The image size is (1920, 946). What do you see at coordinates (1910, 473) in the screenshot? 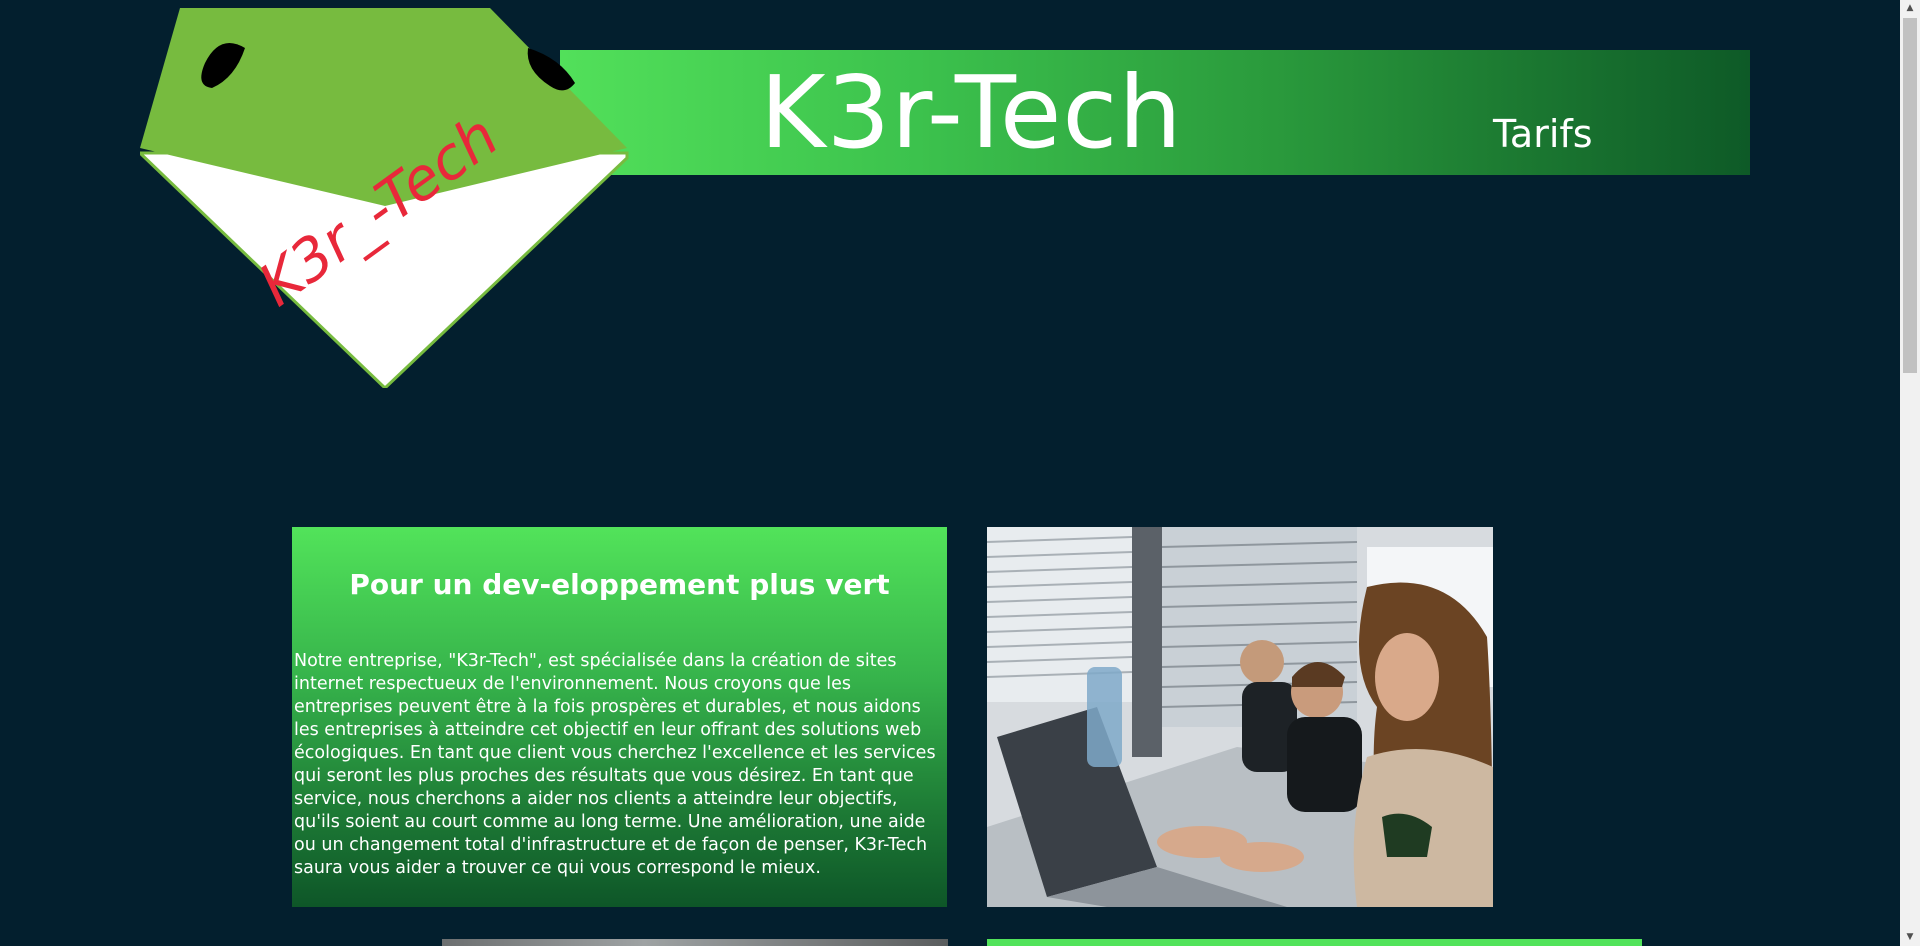
I see `vertical-scrollbar: ▲ ▼` at bounding box center [1910, 473].